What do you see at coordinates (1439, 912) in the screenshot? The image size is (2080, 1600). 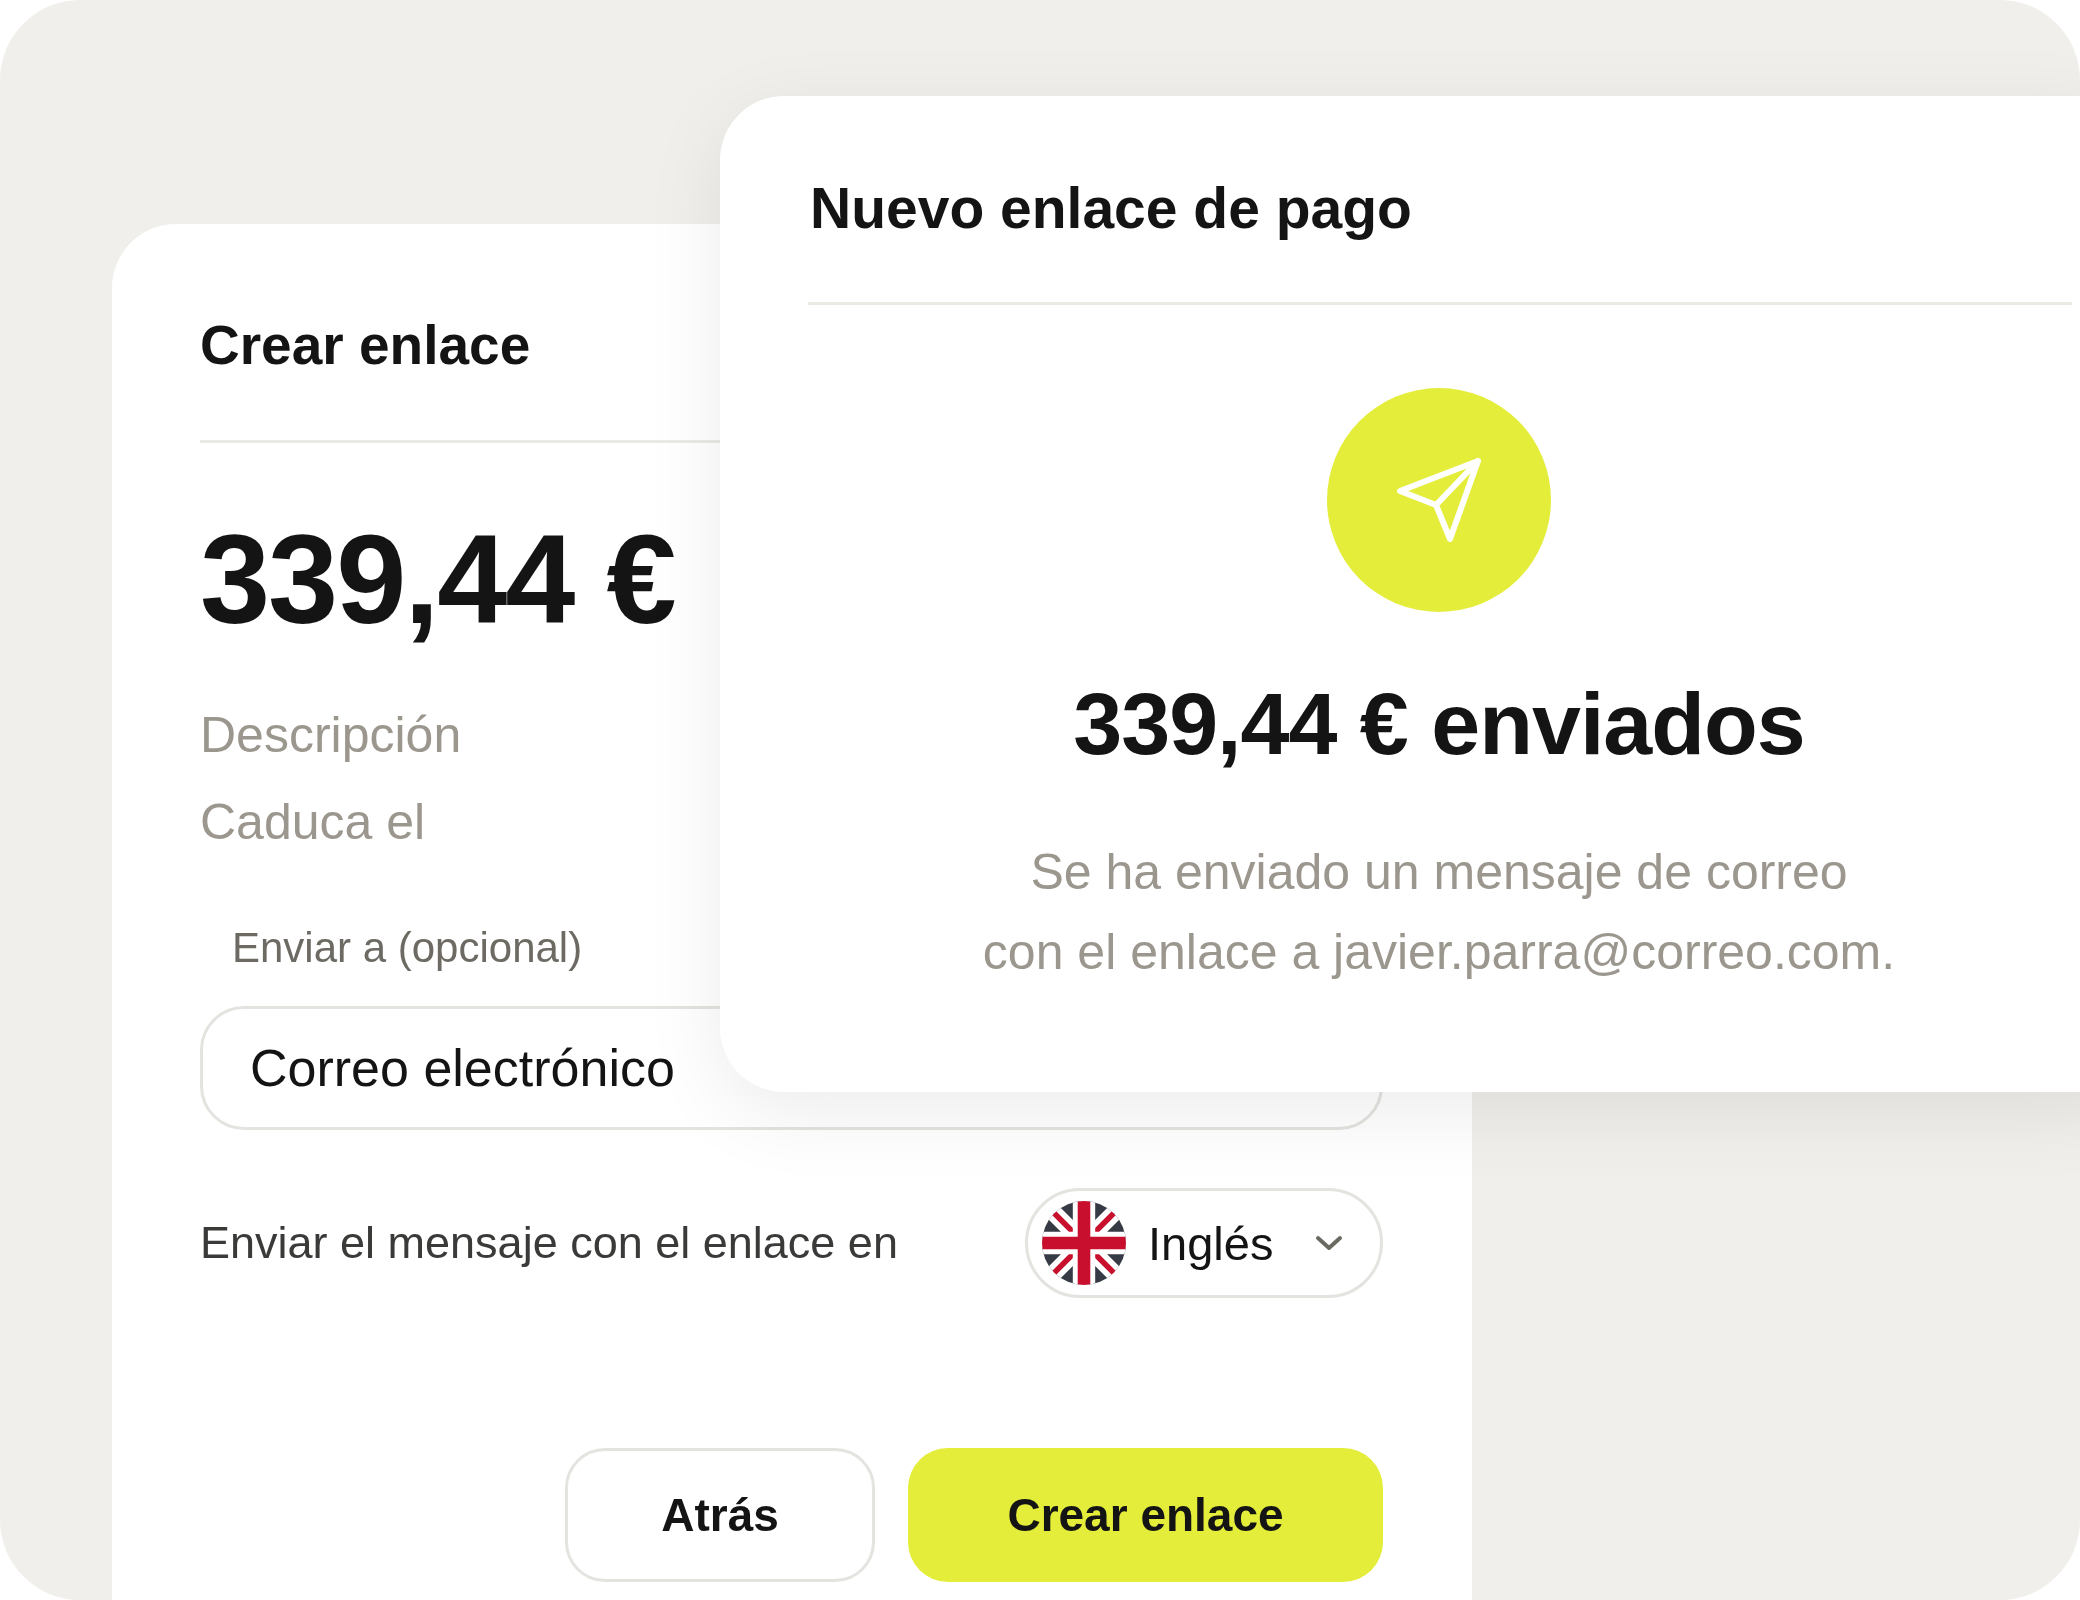 I see `sent-message: Se ha enviado un mensaje de correo con el enlace a javier.parra@correo.com.` at bounding box center [1439, 912].